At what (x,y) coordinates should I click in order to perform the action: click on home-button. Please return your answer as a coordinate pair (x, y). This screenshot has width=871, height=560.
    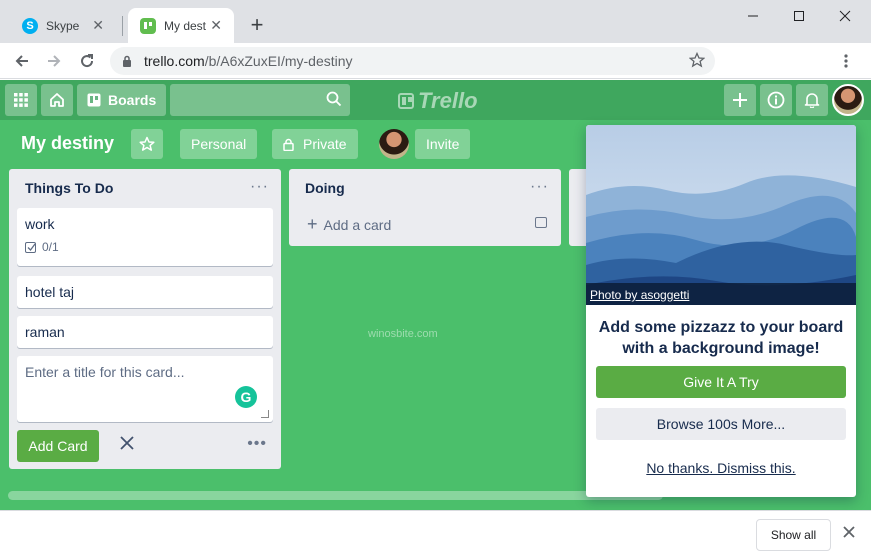
    Looking at the image, I should click on (57, 100).